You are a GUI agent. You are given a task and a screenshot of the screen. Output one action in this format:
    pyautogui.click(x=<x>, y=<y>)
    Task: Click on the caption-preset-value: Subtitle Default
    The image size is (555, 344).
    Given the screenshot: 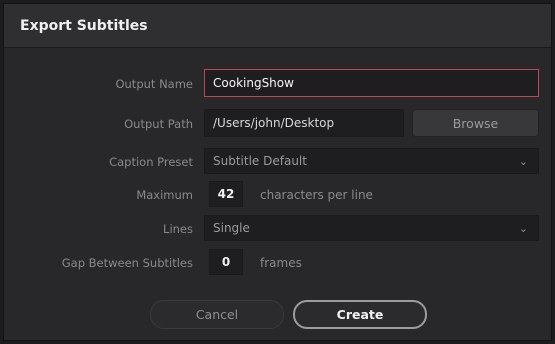 What is the action you would take?
    pyautogui.click(x=260, y=161)
    